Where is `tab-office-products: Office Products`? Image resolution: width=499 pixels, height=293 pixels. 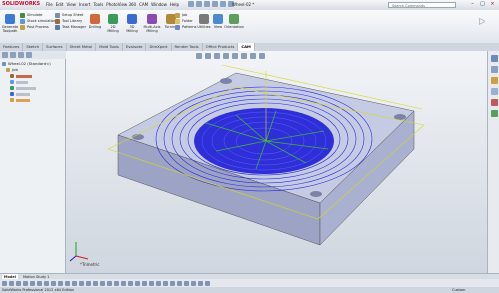 tab-office-products: Office Products is located at coordinates (221, 47).